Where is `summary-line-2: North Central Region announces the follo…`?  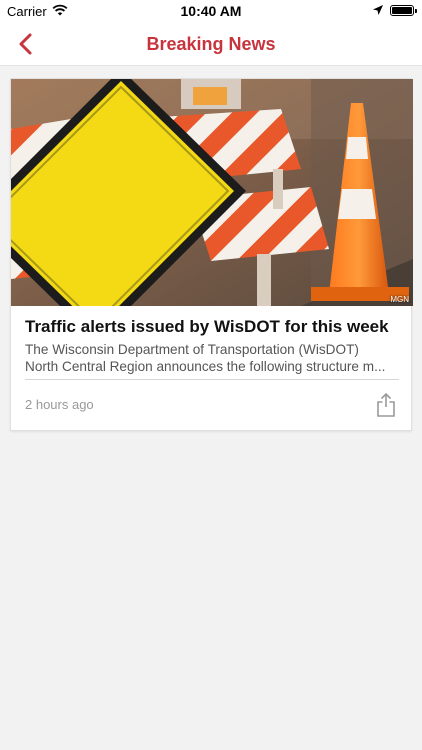 summary-line-2: North Central Region announces the follo… is located at coordinates (205, 366).